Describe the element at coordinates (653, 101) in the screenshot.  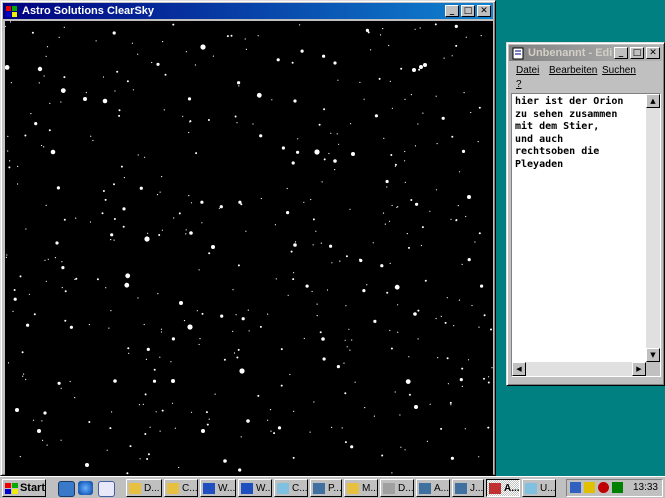
I see `scroll-up-button: ▲` at that location.